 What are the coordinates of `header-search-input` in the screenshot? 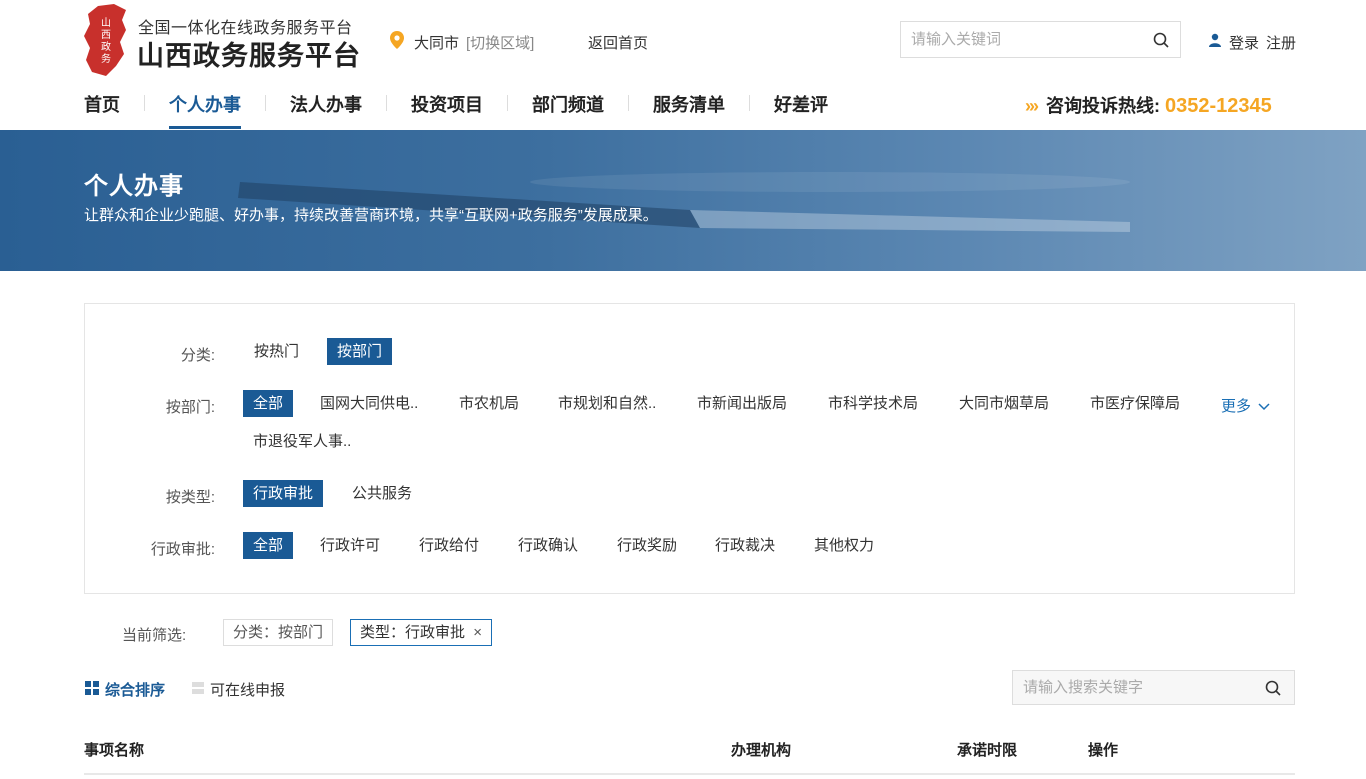 It's located at (1026, 39).